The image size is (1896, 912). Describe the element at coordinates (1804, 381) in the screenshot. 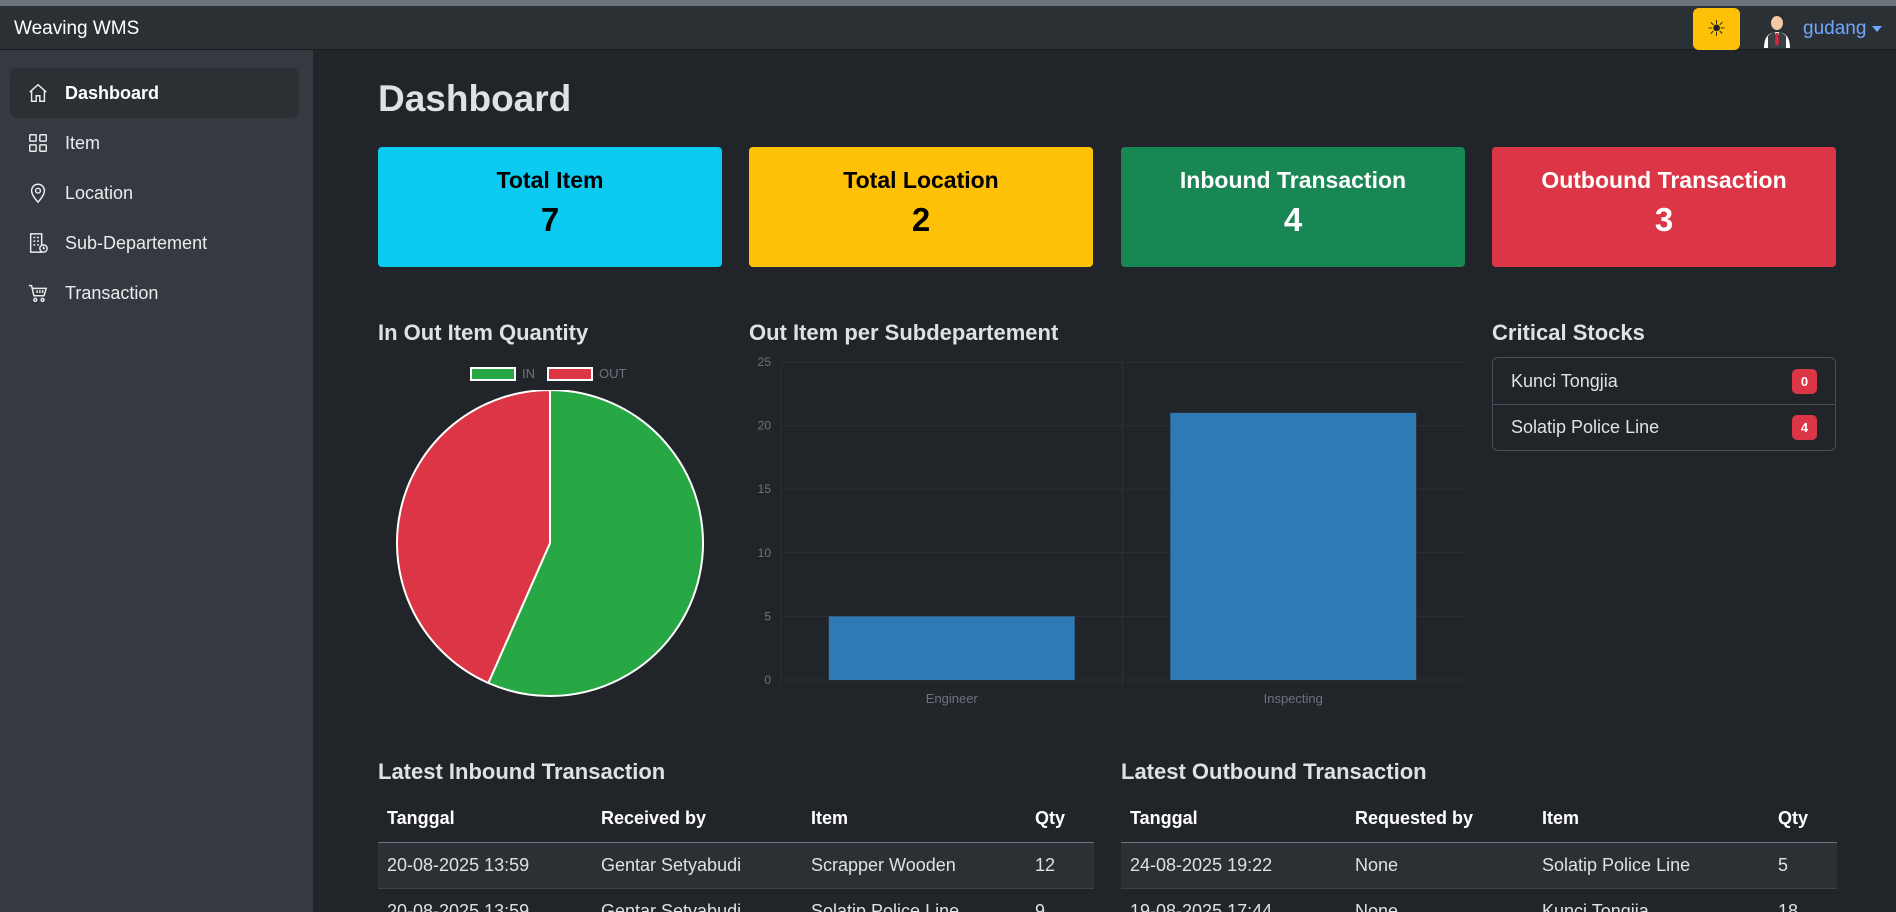

I see `status-badge: 0` at that location.